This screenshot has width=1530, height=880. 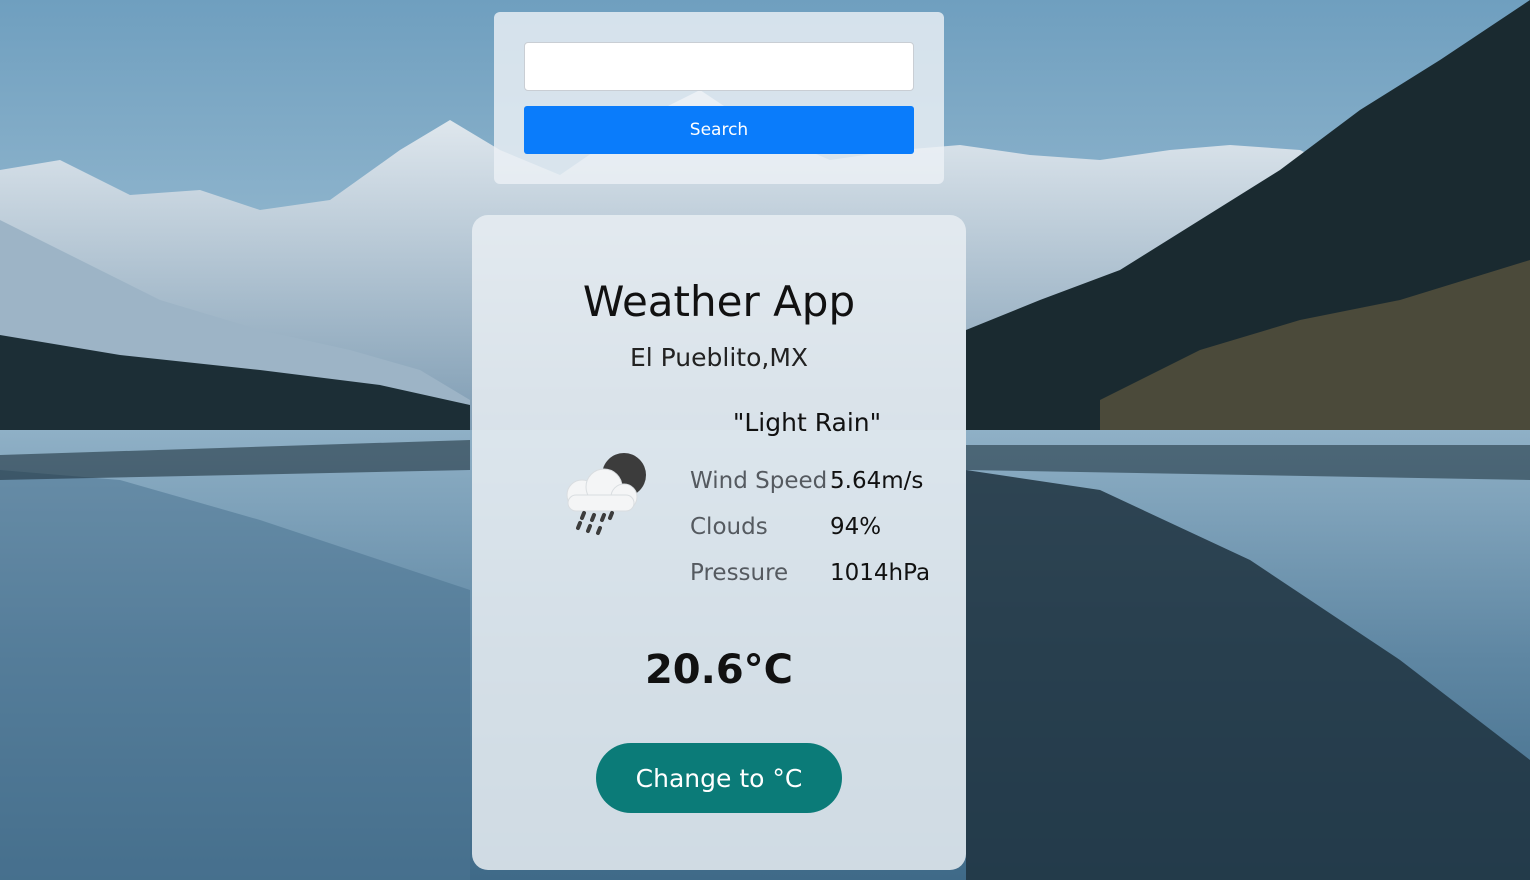 I want to click on stat-row-wind-speed: Wind Speed 5.64m/s, so click(x=820, y=484).